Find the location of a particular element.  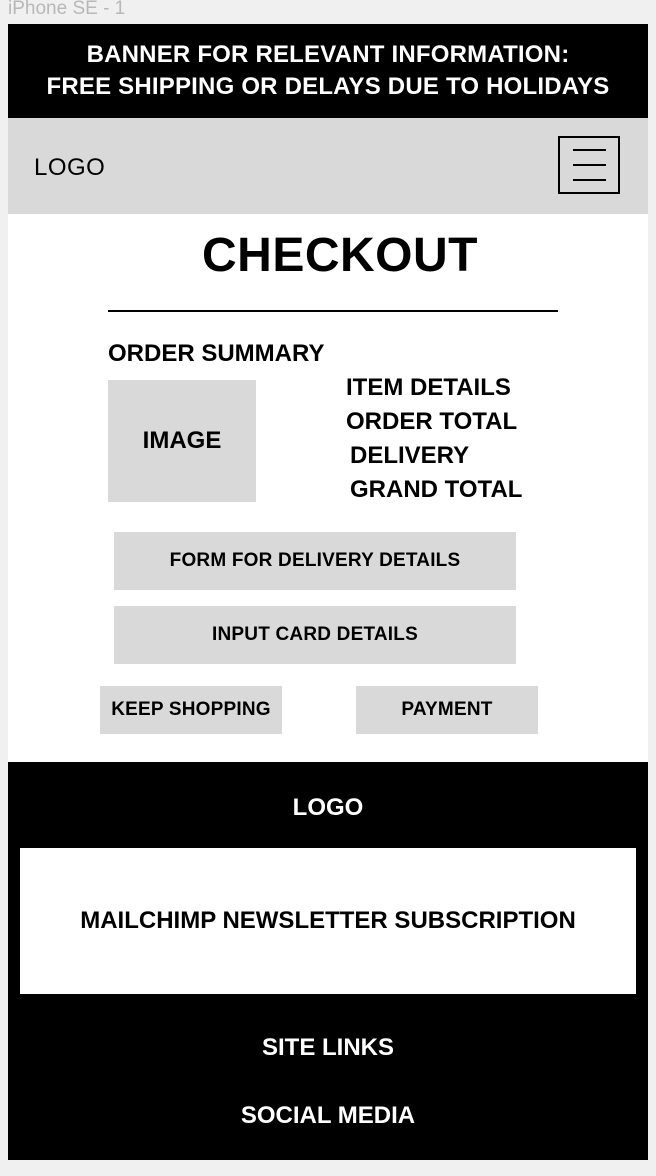

payment-button: PAYMENT is located at coordinates (447, 710).